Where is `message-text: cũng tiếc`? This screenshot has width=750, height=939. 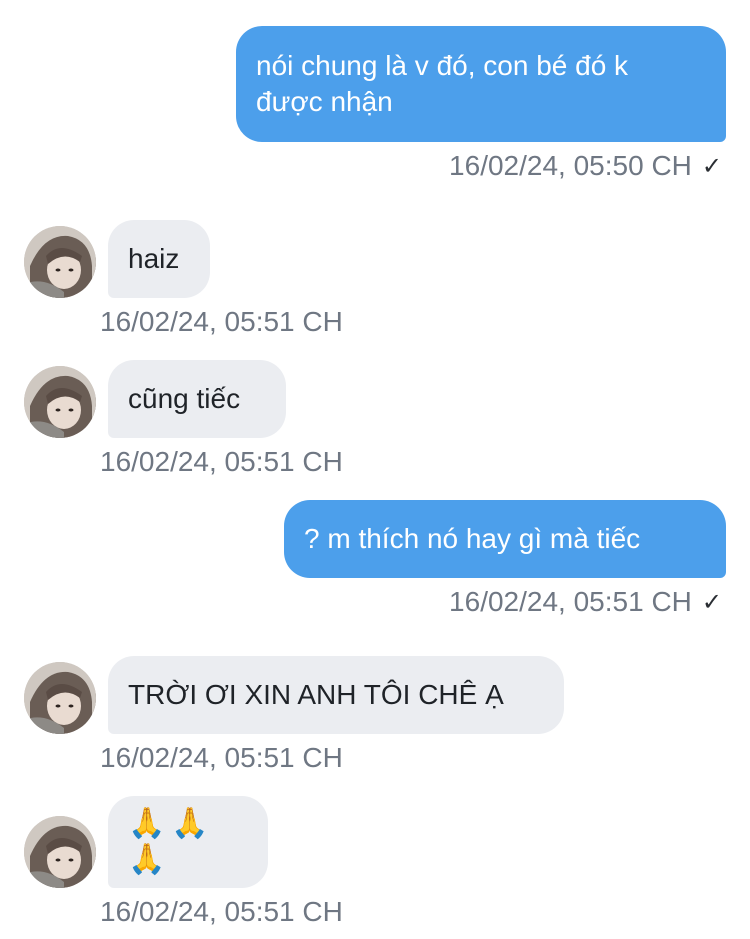
message-text: cũng tiếc is located at coordinates (184, 398).